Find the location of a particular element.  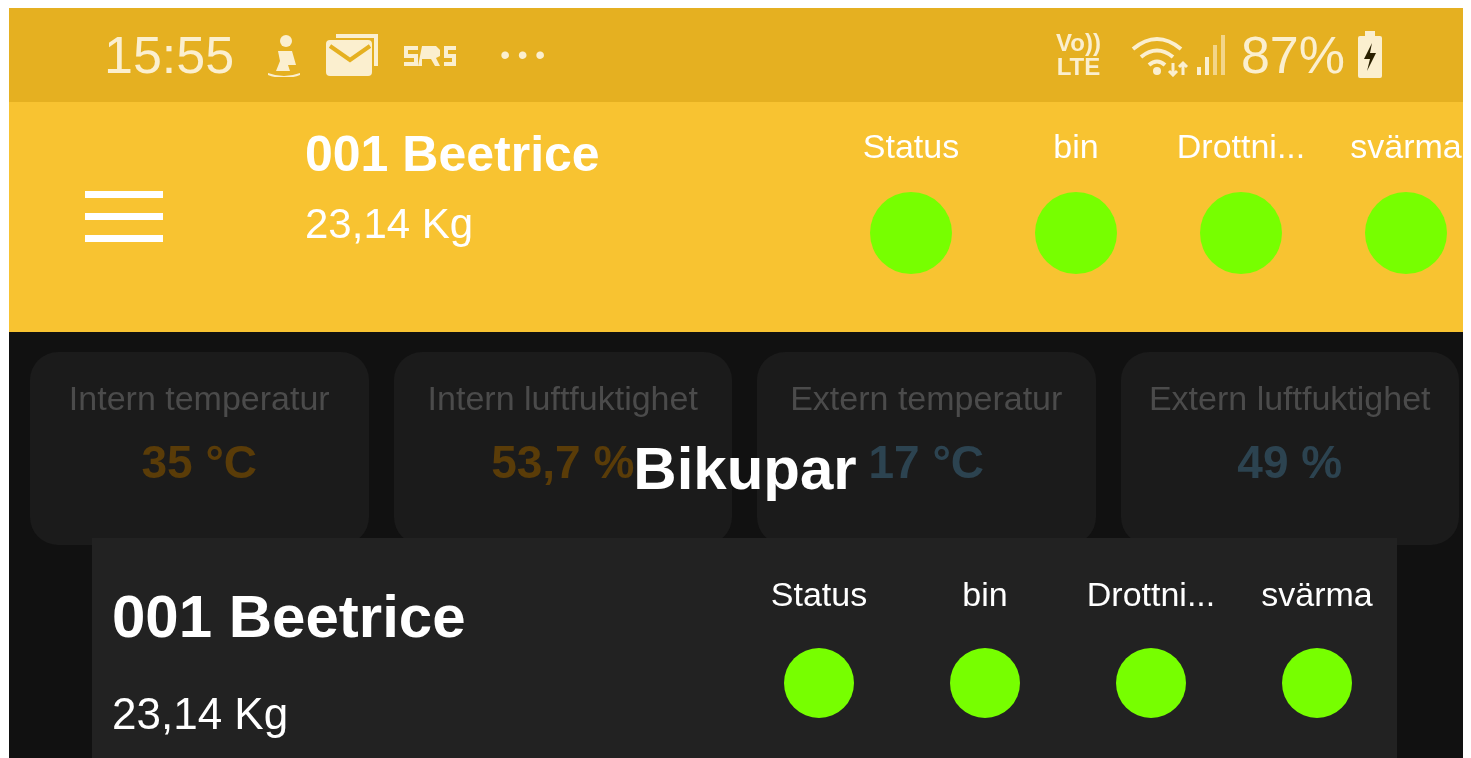

dialog-title: Bikupar is located at coordinates (745, 469).